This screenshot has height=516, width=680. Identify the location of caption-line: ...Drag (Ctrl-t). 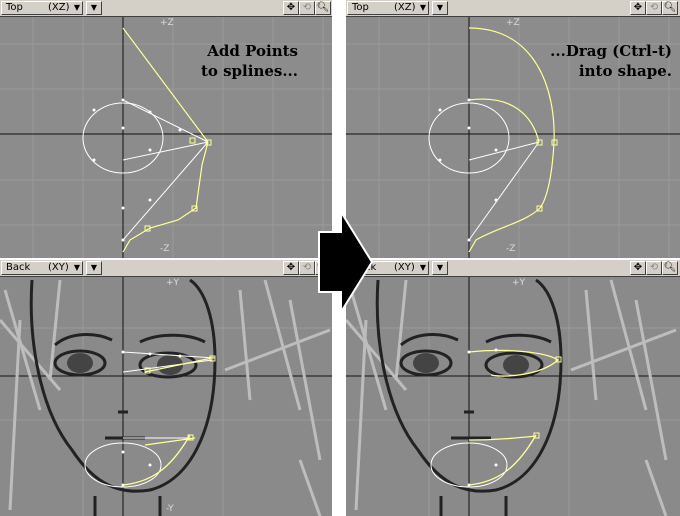
(611, 51).